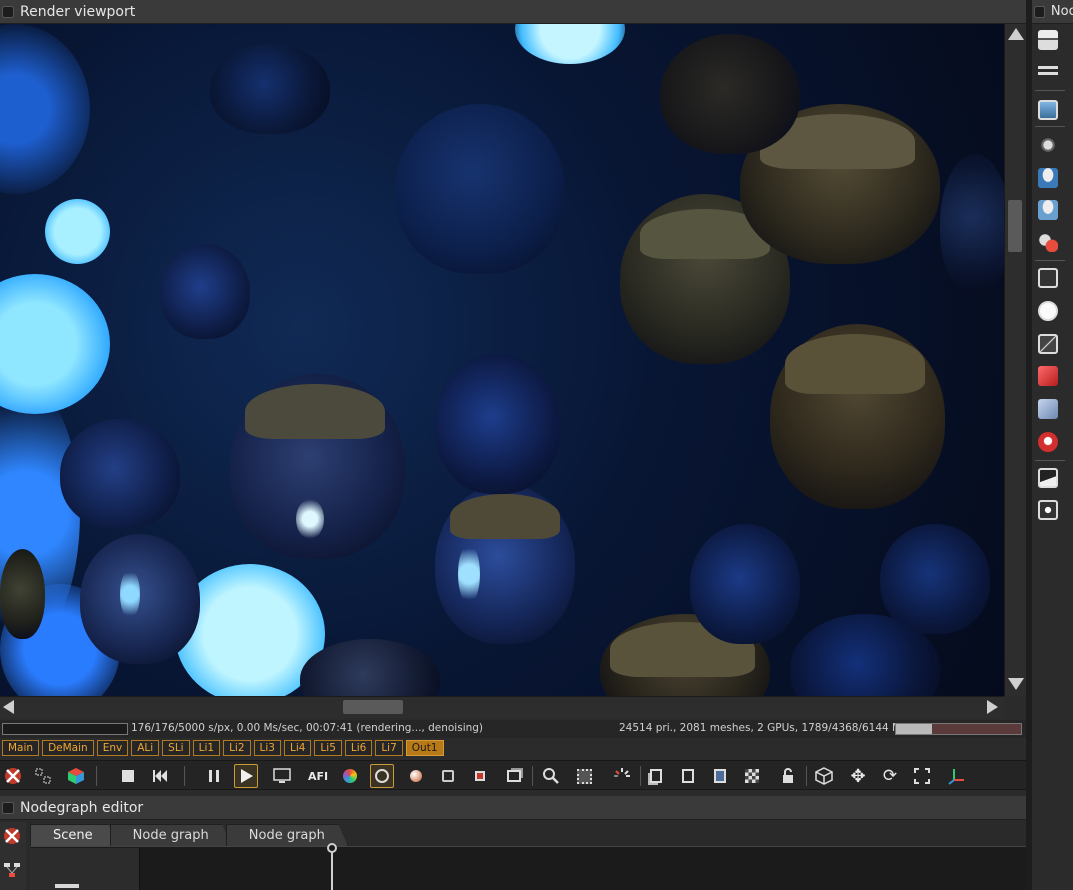  What do you see at coordinates (752, 776) in the screenshot?
I see `checker-icon` at bounding box center [752, 776].